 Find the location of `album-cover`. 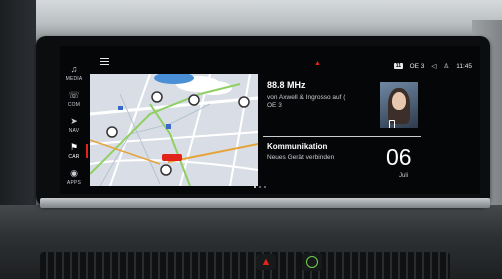

album-cover is located at coordinates (399, 105).